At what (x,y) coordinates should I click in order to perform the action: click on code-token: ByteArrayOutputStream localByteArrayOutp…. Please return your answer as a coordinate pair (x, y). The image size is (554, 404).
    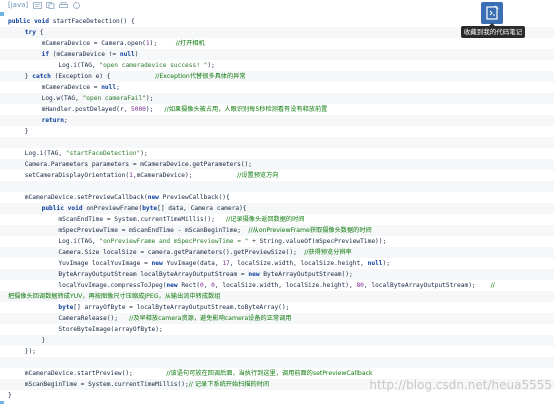
    Looking at the image, I should click on (153, 274).